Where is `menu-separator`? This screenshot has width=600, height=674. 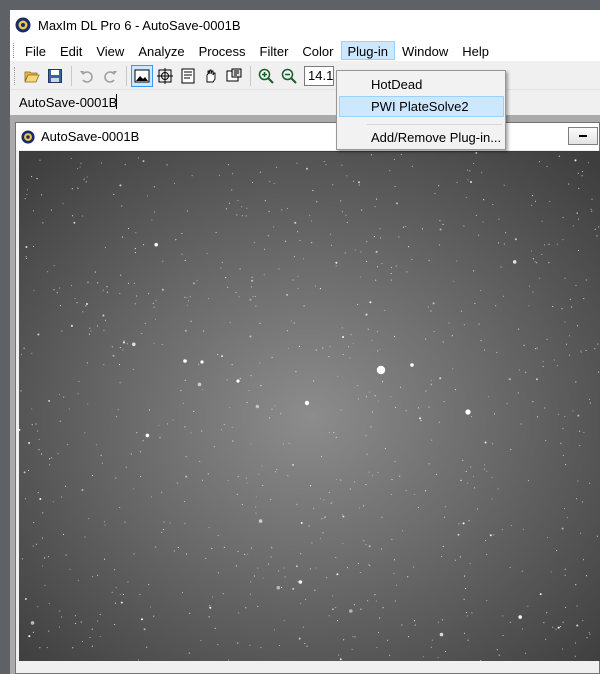
menu-separator is located at coordinates (434, 124).